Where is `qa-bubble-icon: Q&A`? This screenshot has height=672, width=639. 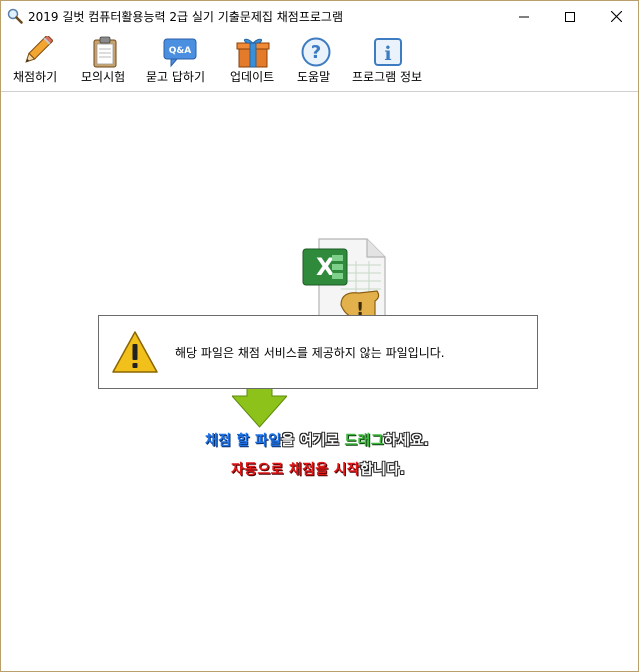 qa-bubble-icon: Q&A is located at coordinates (180, 53).